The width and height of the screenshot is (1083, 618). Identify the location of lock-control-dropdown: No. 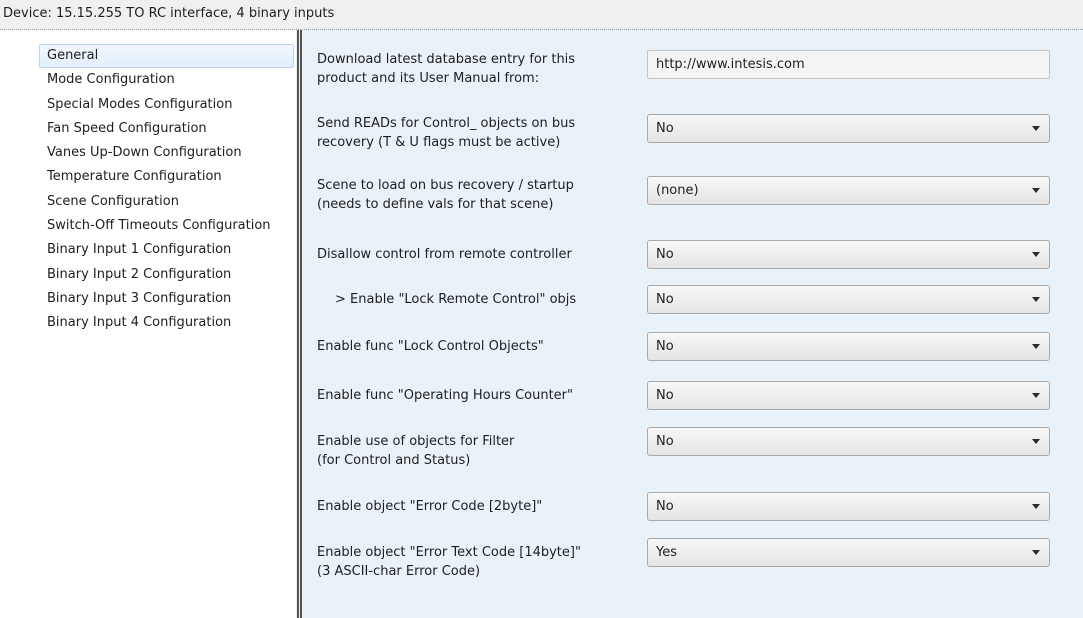
(848, 346).